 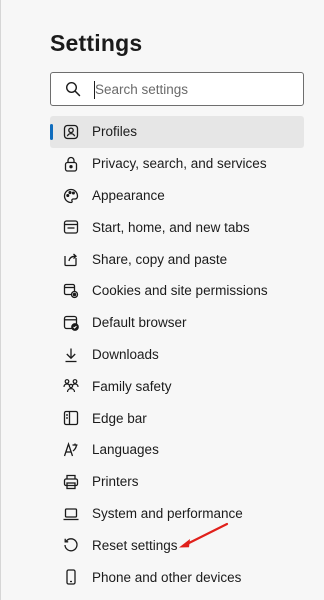 I want to click on sidebar-item-printers: Printers, so click(x=177, y=482).